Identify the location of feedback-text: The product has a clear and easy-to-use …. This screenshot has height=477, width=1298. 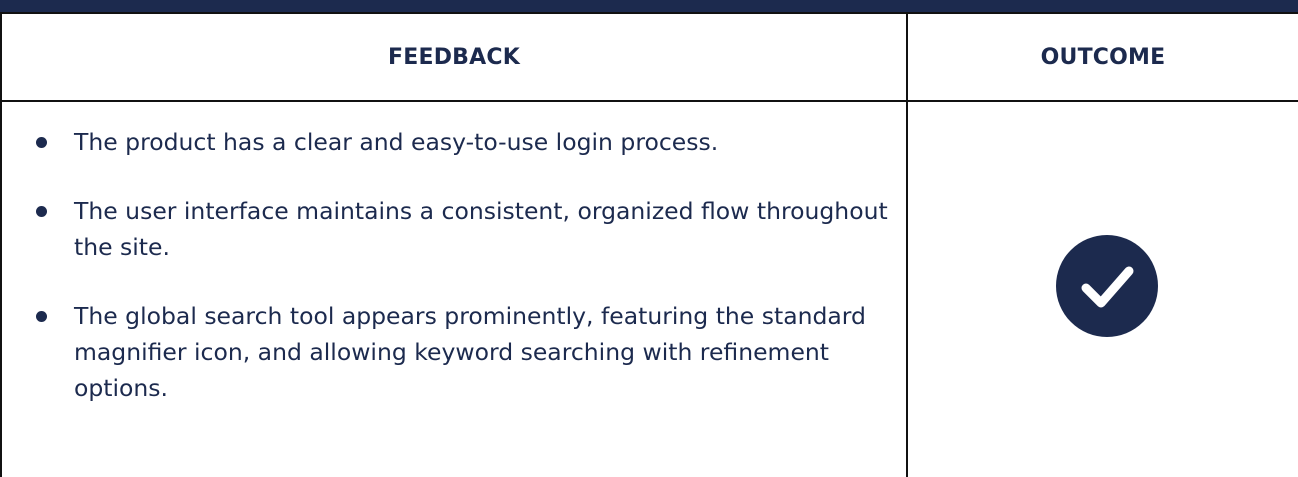
(396, 142).